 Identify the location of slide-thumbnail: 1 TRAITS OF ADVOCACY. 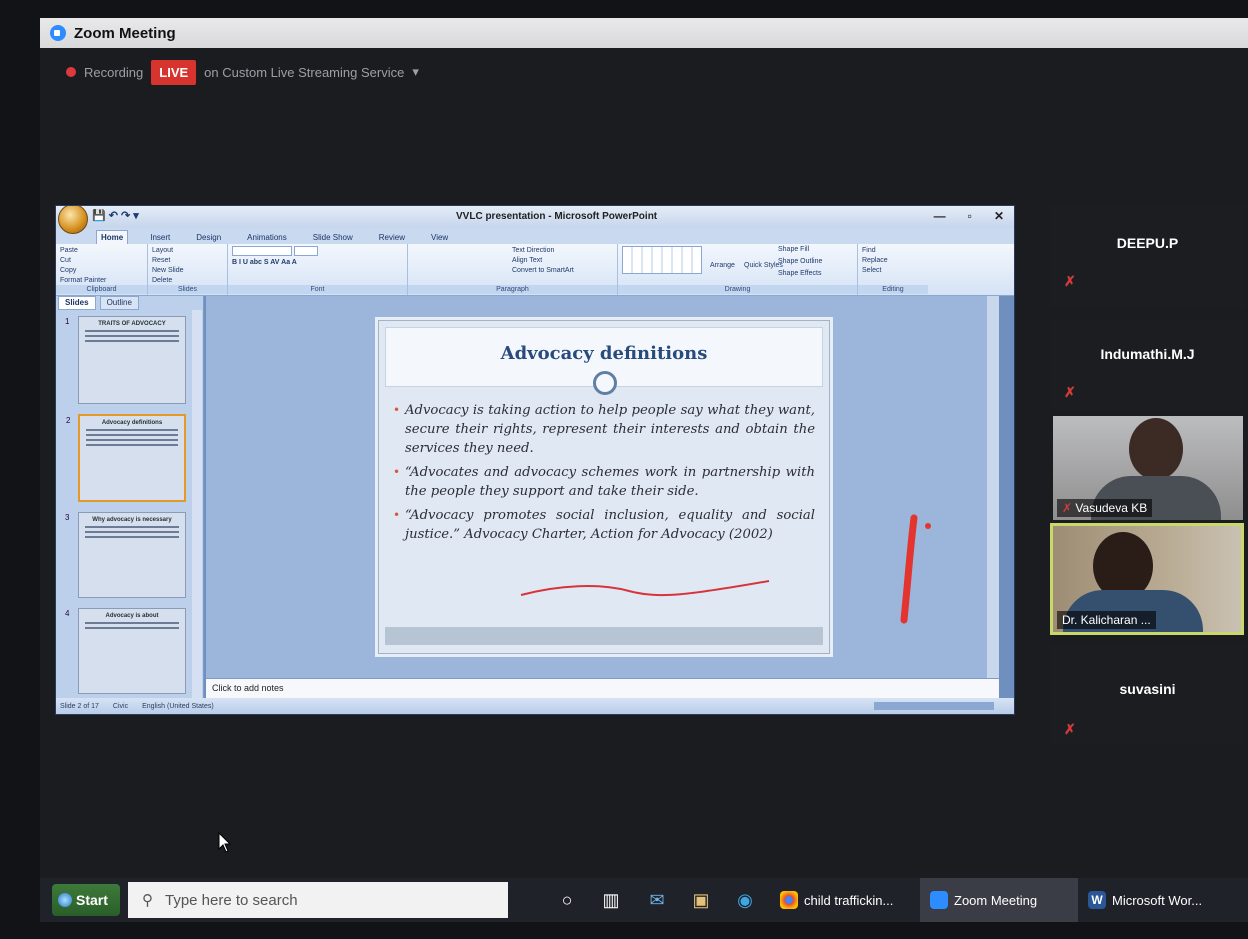
(125, 360).